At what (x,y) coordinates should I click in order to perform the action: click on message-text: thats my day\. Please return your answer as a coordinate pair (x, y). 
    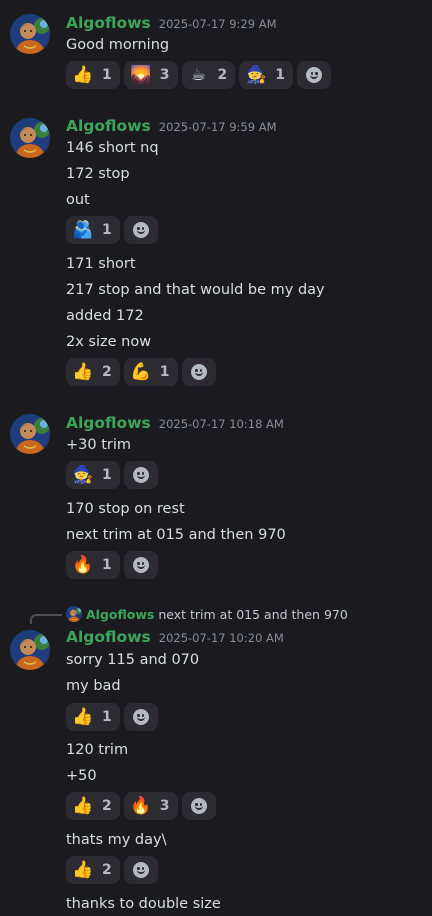
    Looking at the image, I should click on (116, 840).